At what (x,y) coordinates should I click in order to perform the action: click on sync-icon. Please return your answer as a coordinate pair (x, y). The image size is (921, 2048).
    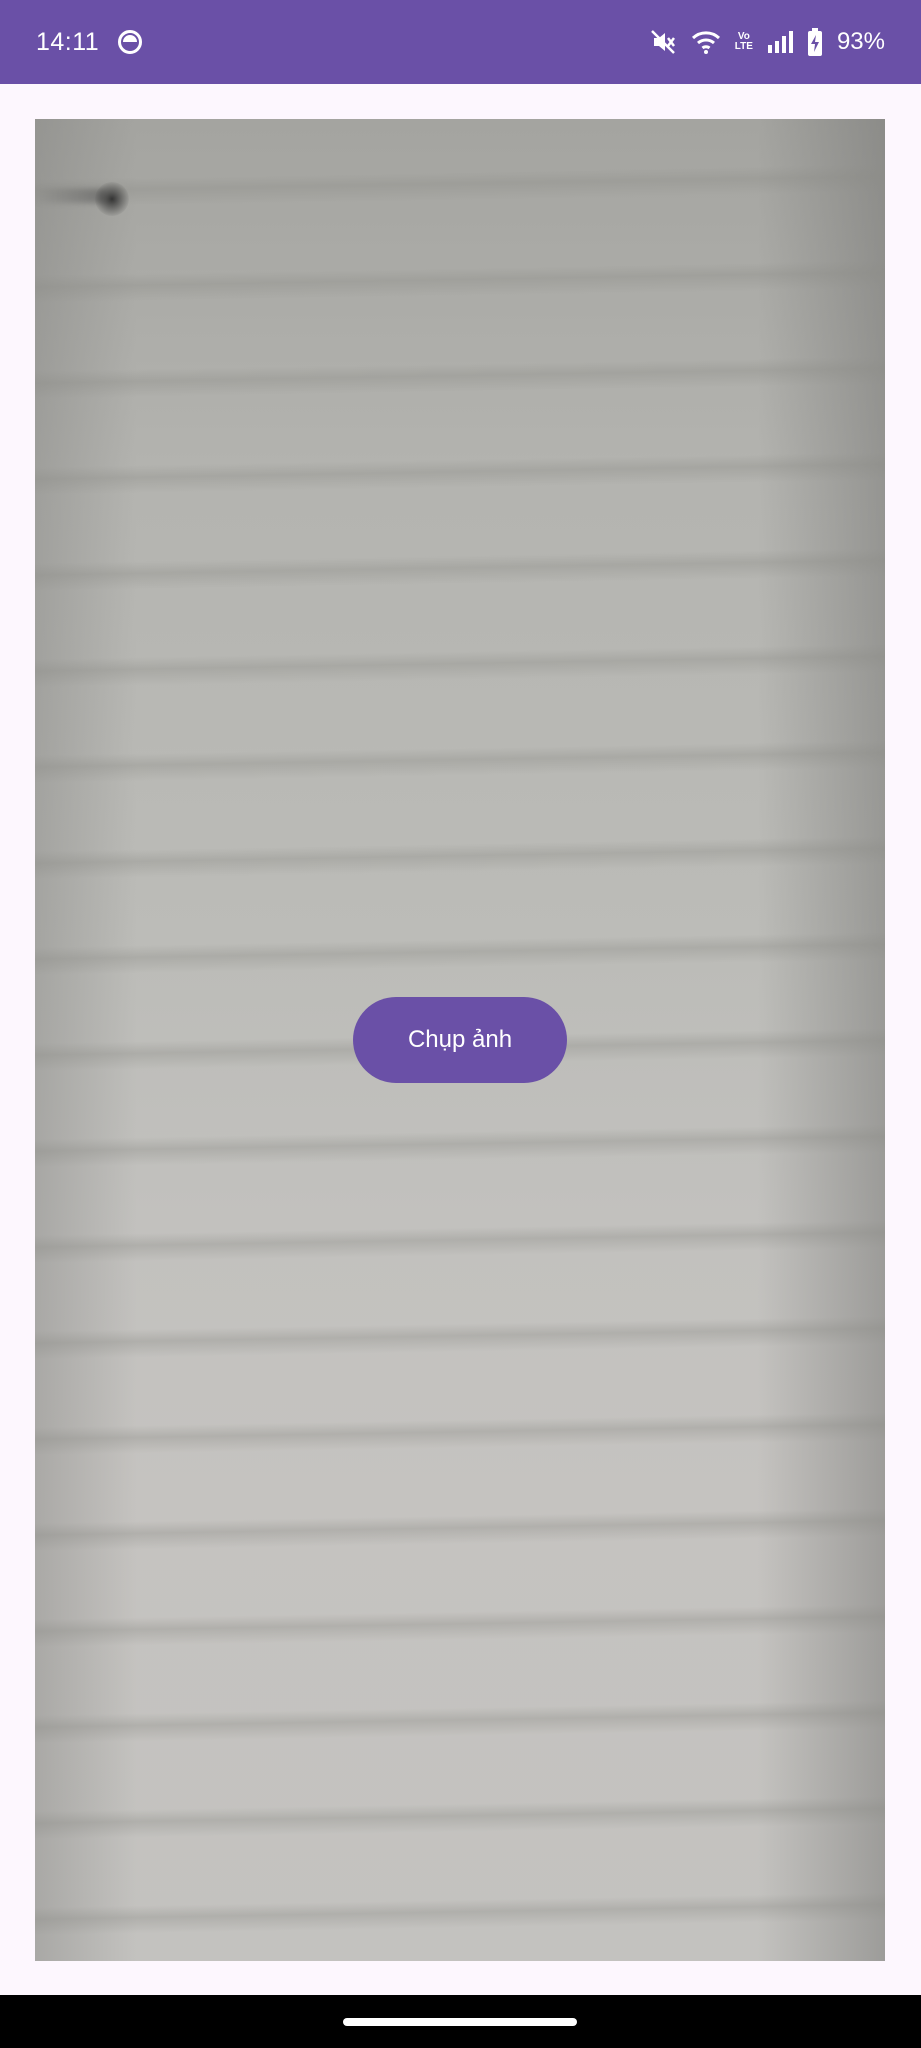
    Looking at the image, I should click on (130, 42).